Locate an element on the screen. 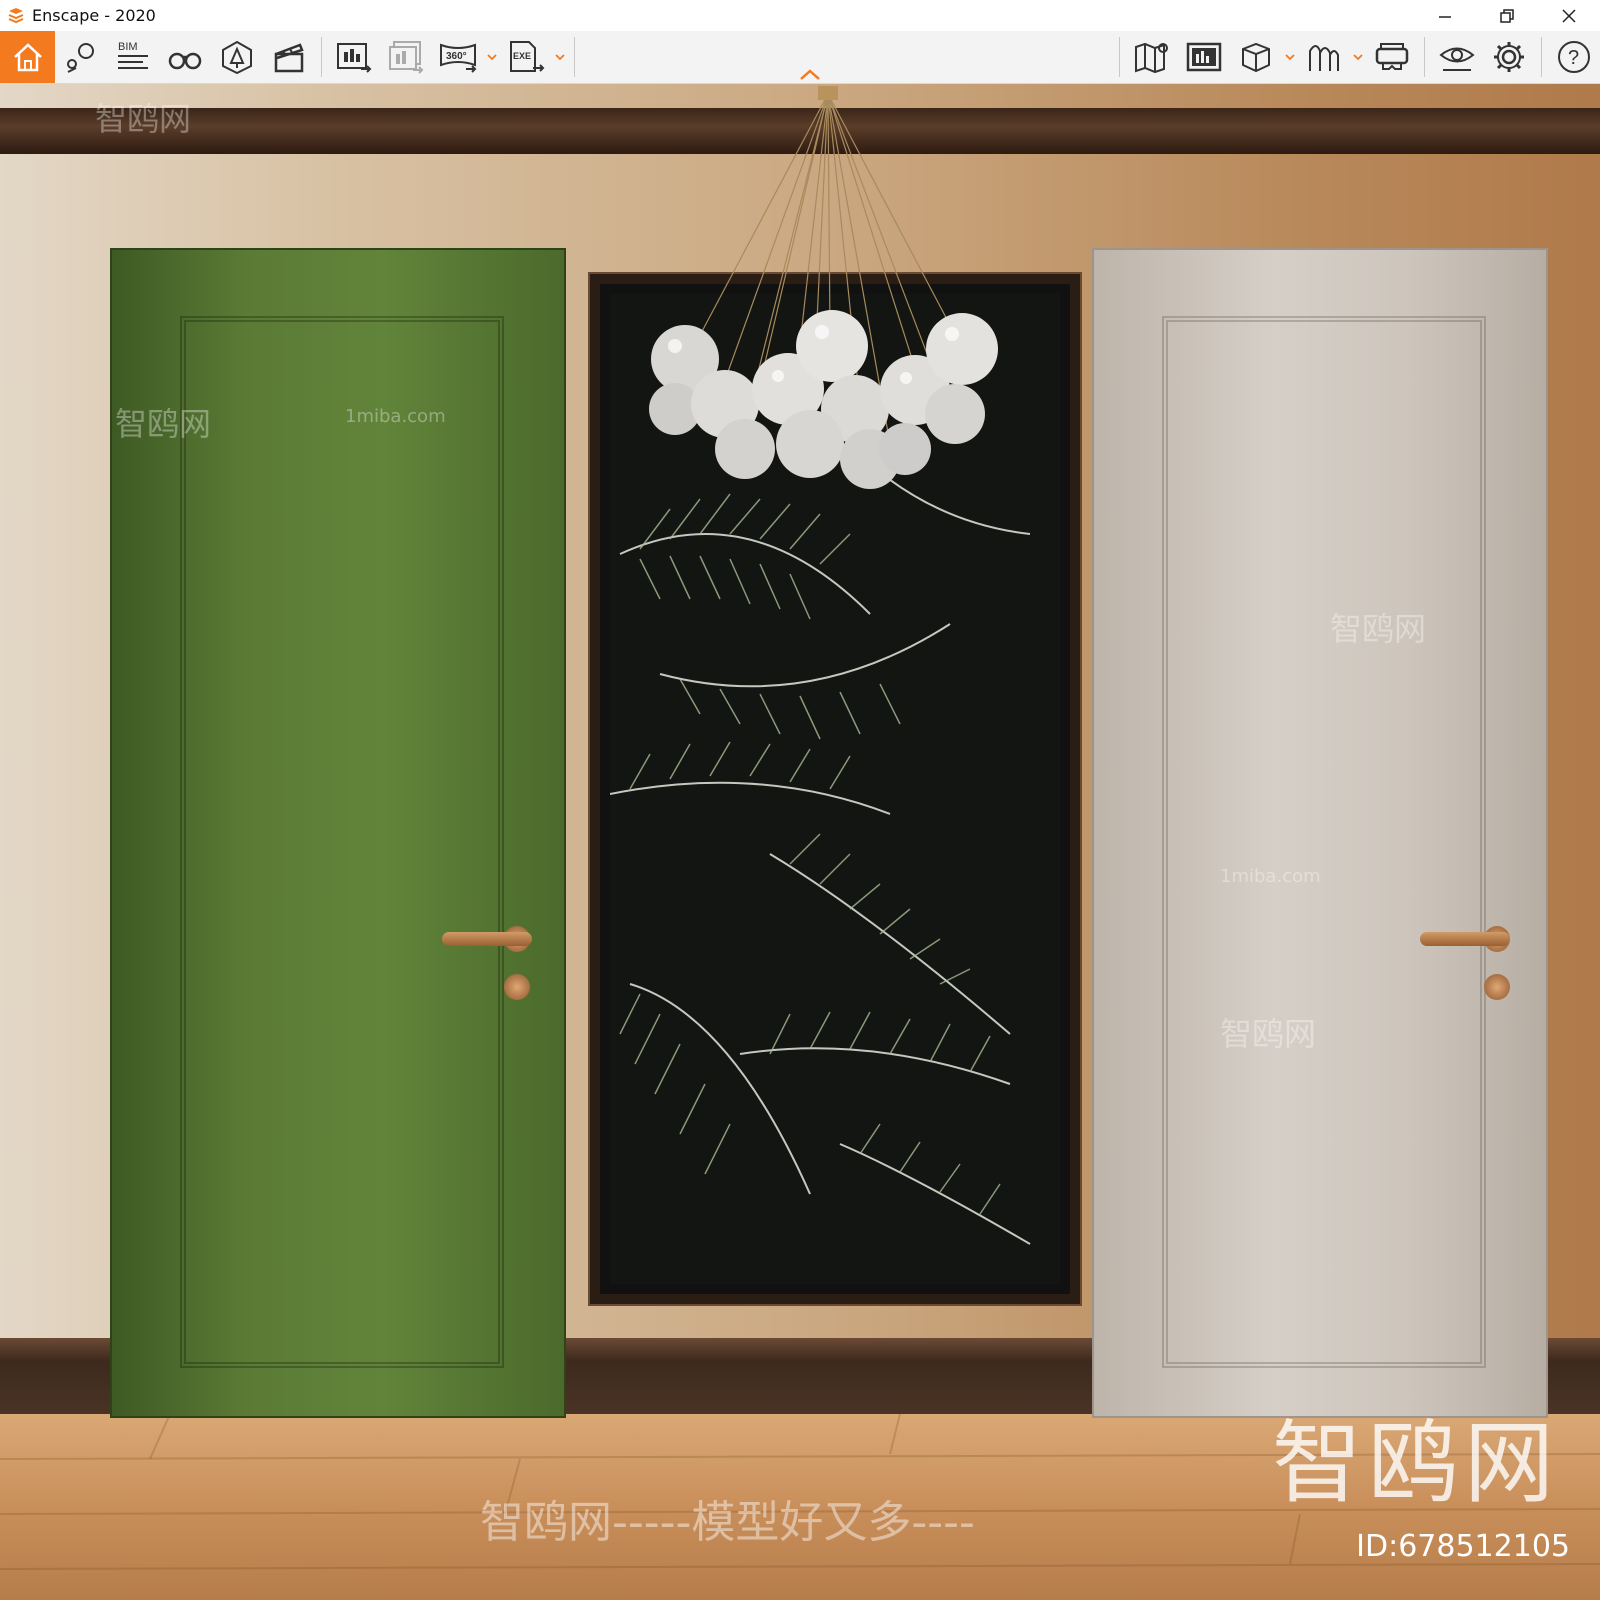  help-label: ? is located at coordinates (1573, 58).